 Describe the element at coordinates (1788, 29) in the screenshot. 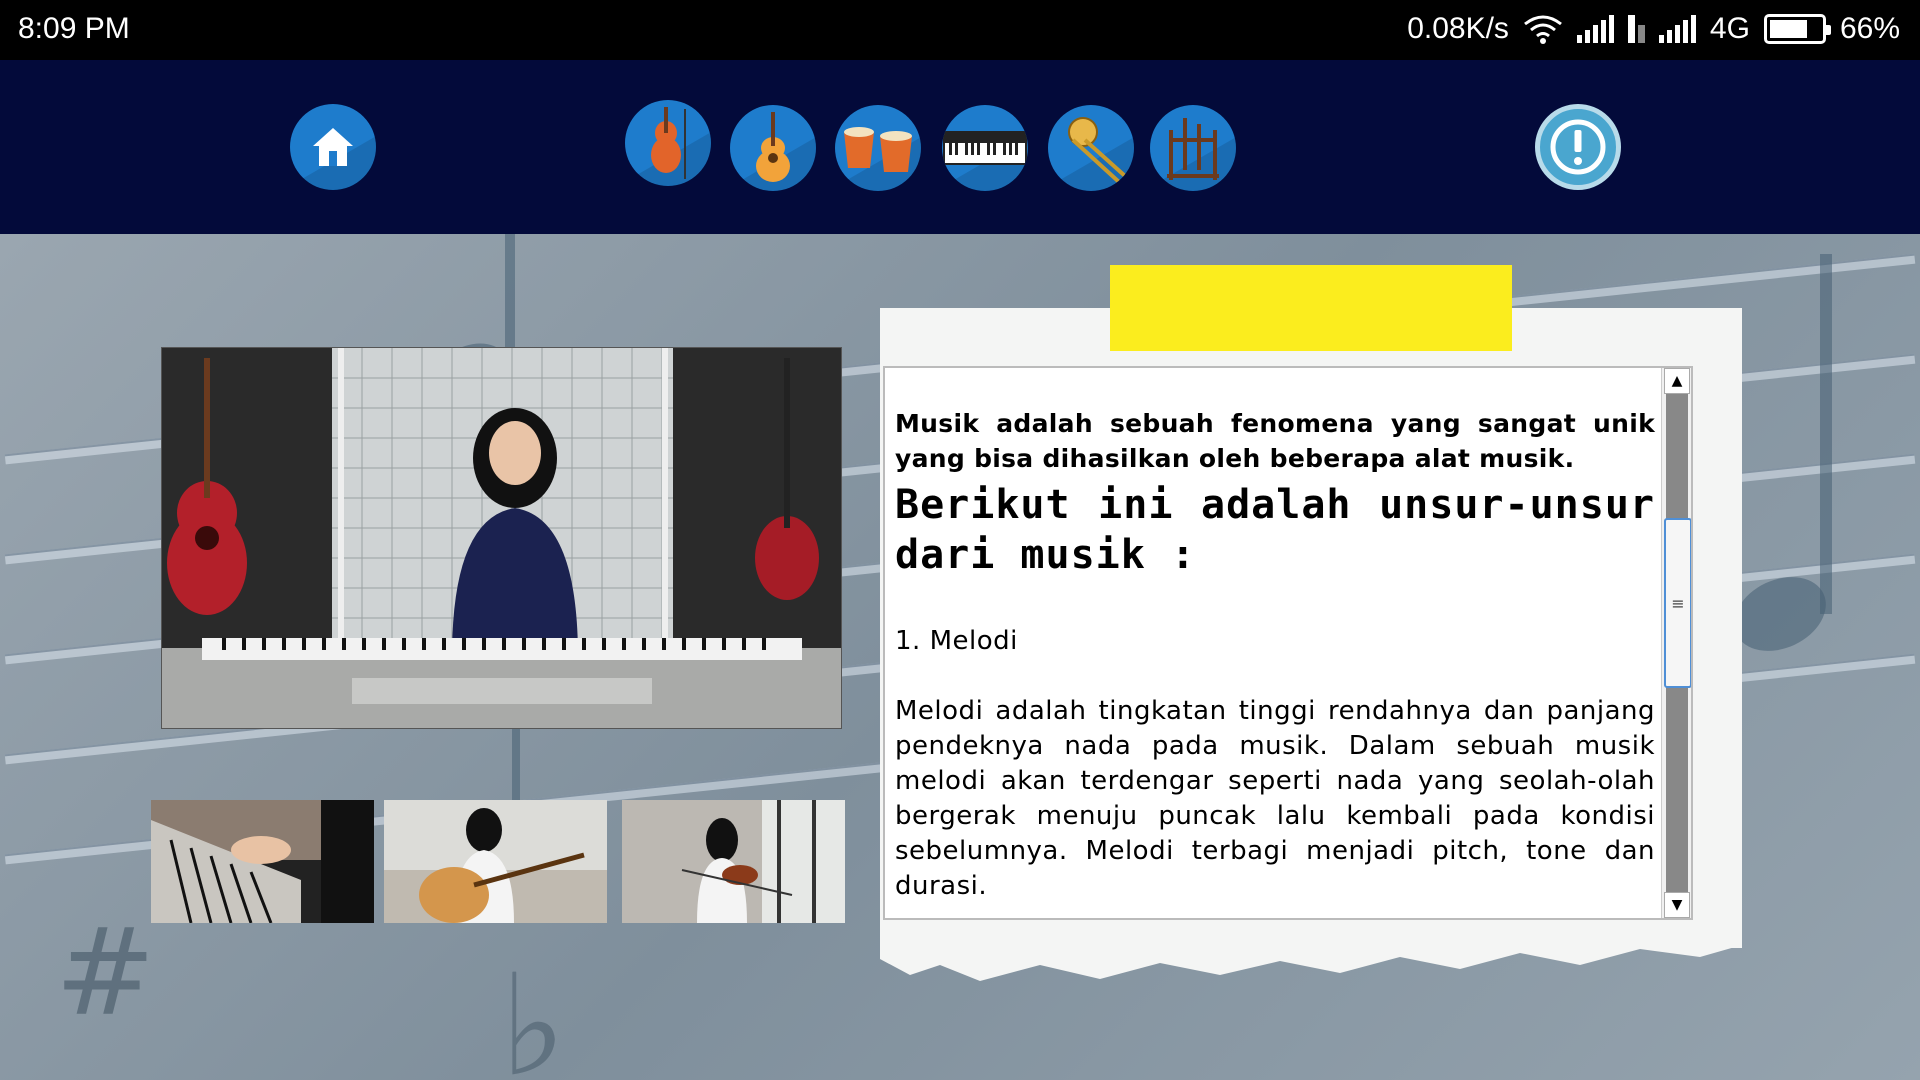

I see `battery-fill` at that location.